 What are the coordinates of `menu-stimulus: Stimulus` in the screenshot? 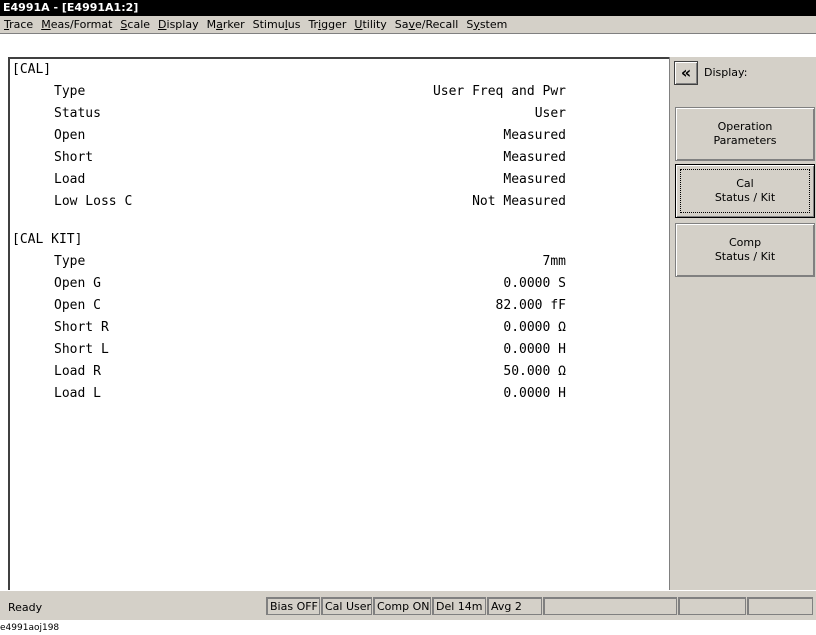 It's located at (277, 25).